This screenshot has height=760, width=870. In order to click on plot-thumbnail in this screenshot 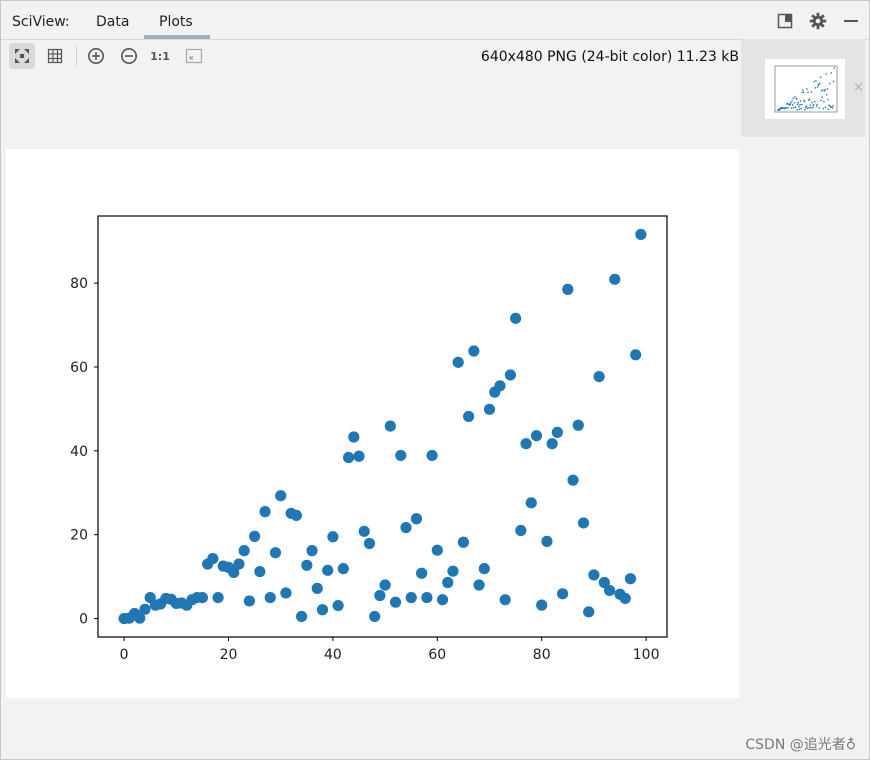, I will do `click(805, 89)`.